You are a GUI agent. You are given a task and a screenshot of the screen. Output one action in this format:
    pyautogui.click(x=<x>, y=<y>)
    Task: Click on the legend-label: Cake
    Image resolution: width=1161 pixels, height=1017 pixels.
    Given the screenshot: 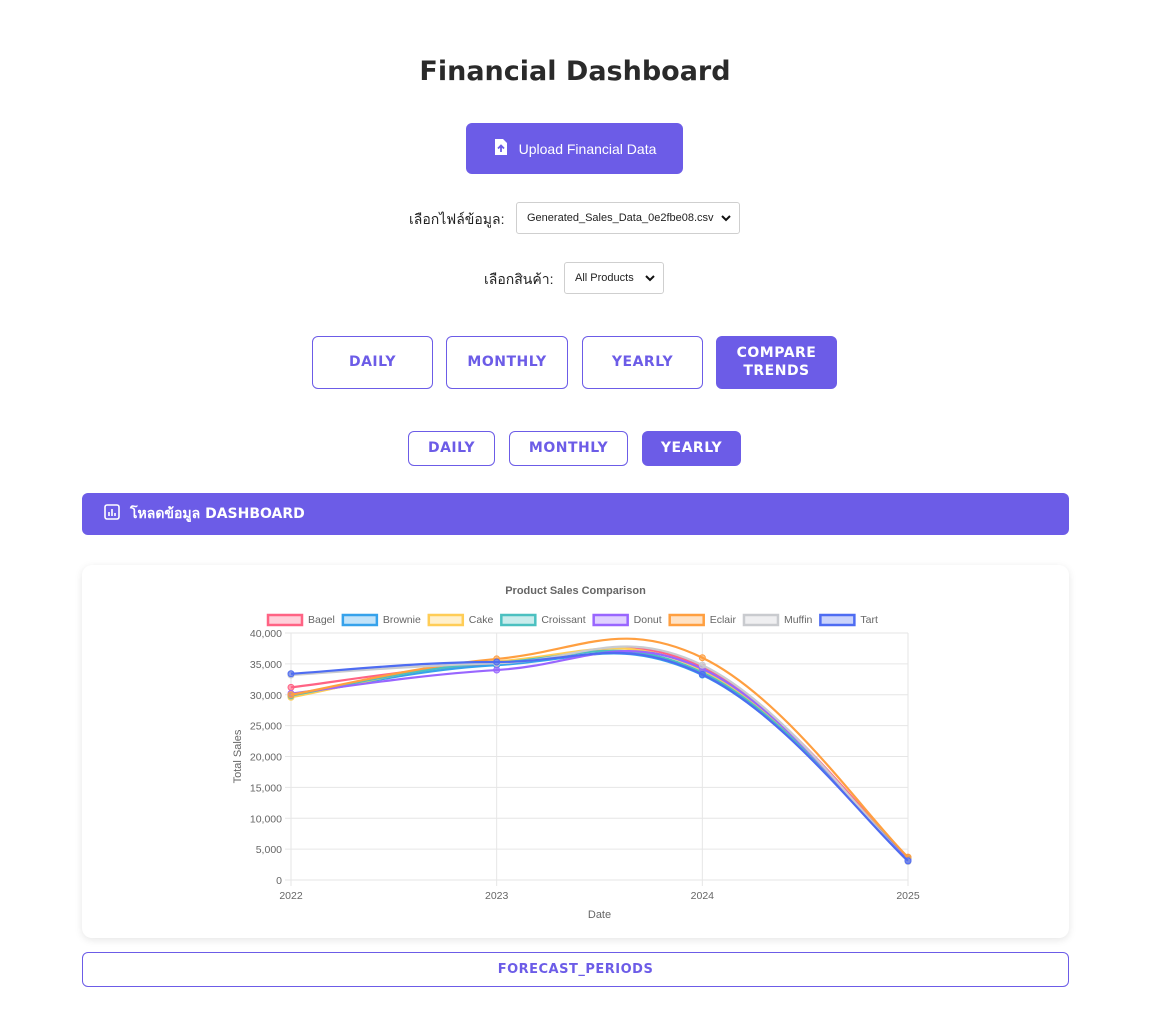 What is the action you would take?
    pyautogui.click(x=481, y=620)
    